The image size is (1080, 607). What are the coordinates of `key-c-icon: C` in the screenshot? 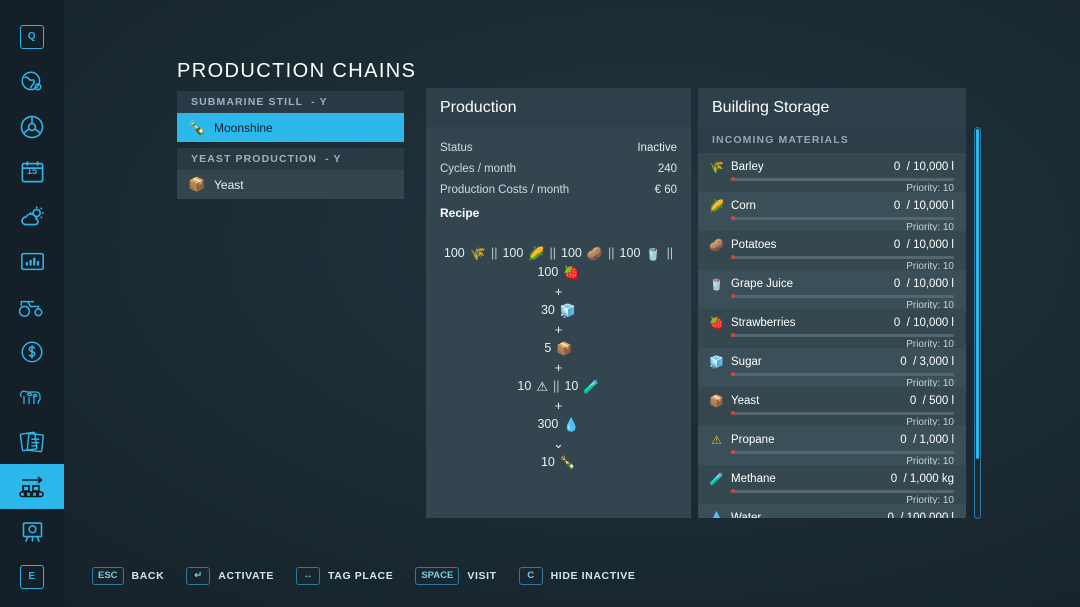 It's located at (530, 576).